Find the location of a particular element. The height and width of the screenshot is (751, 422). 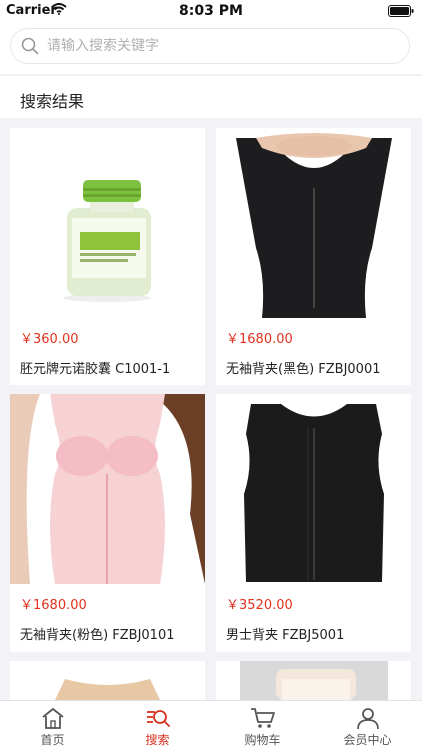

search-bar is located at coordinates (210, 46).